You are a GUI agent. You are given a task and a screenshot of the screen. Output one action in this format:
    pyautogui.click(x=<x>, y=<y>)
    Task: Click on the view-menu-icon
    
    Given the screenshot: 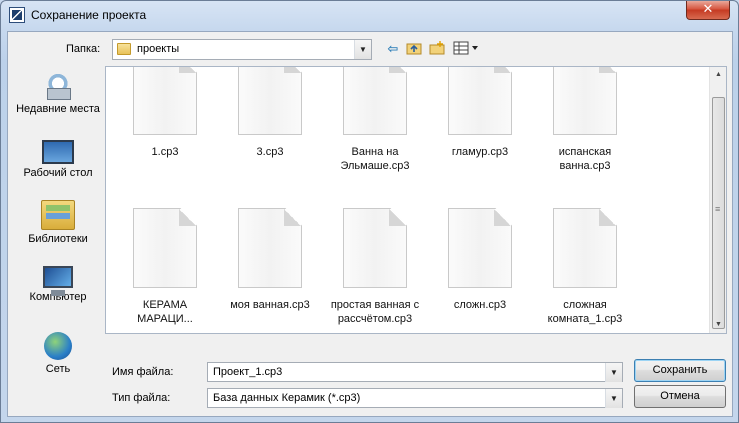 What is the action you would take?
    pyautogui.click(x=466, y=49)
    